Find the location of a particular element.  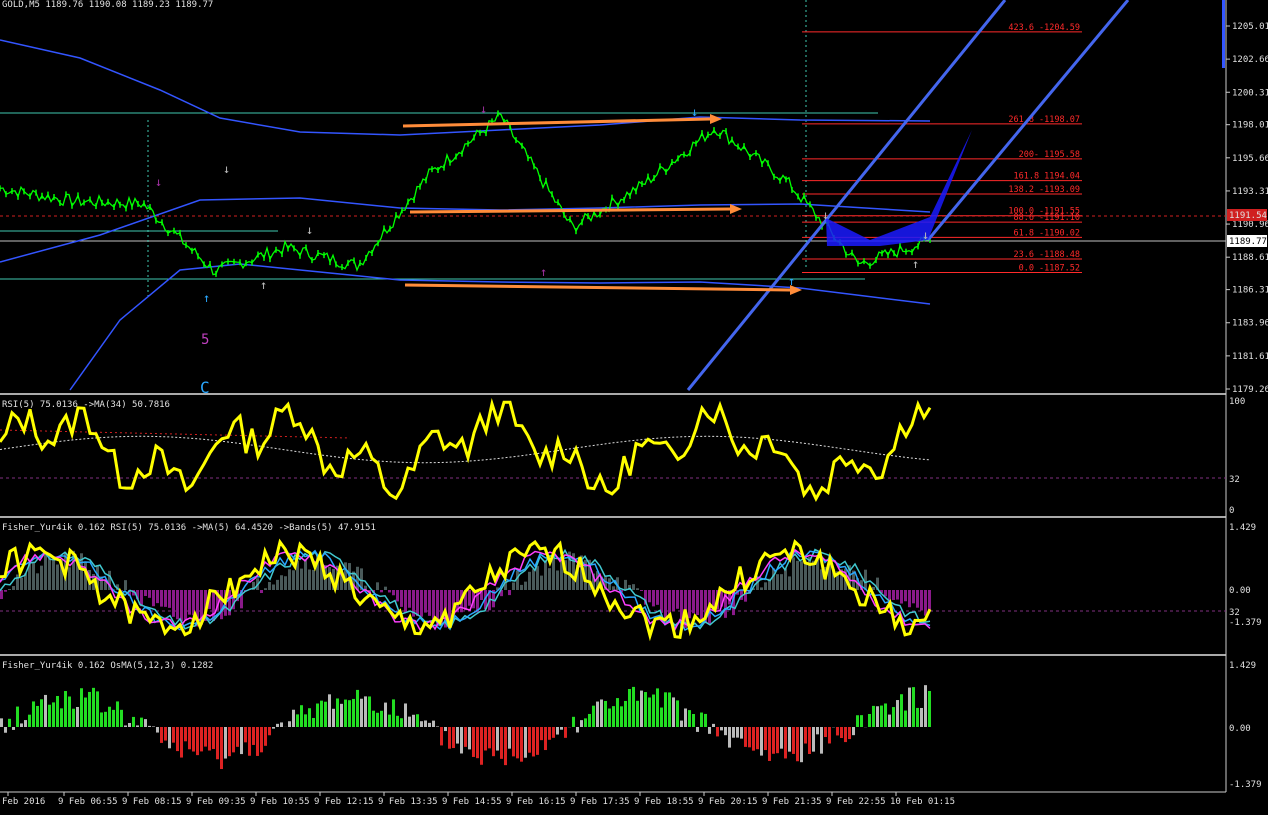

channel-line-lower is located at coordinates (846, 195).